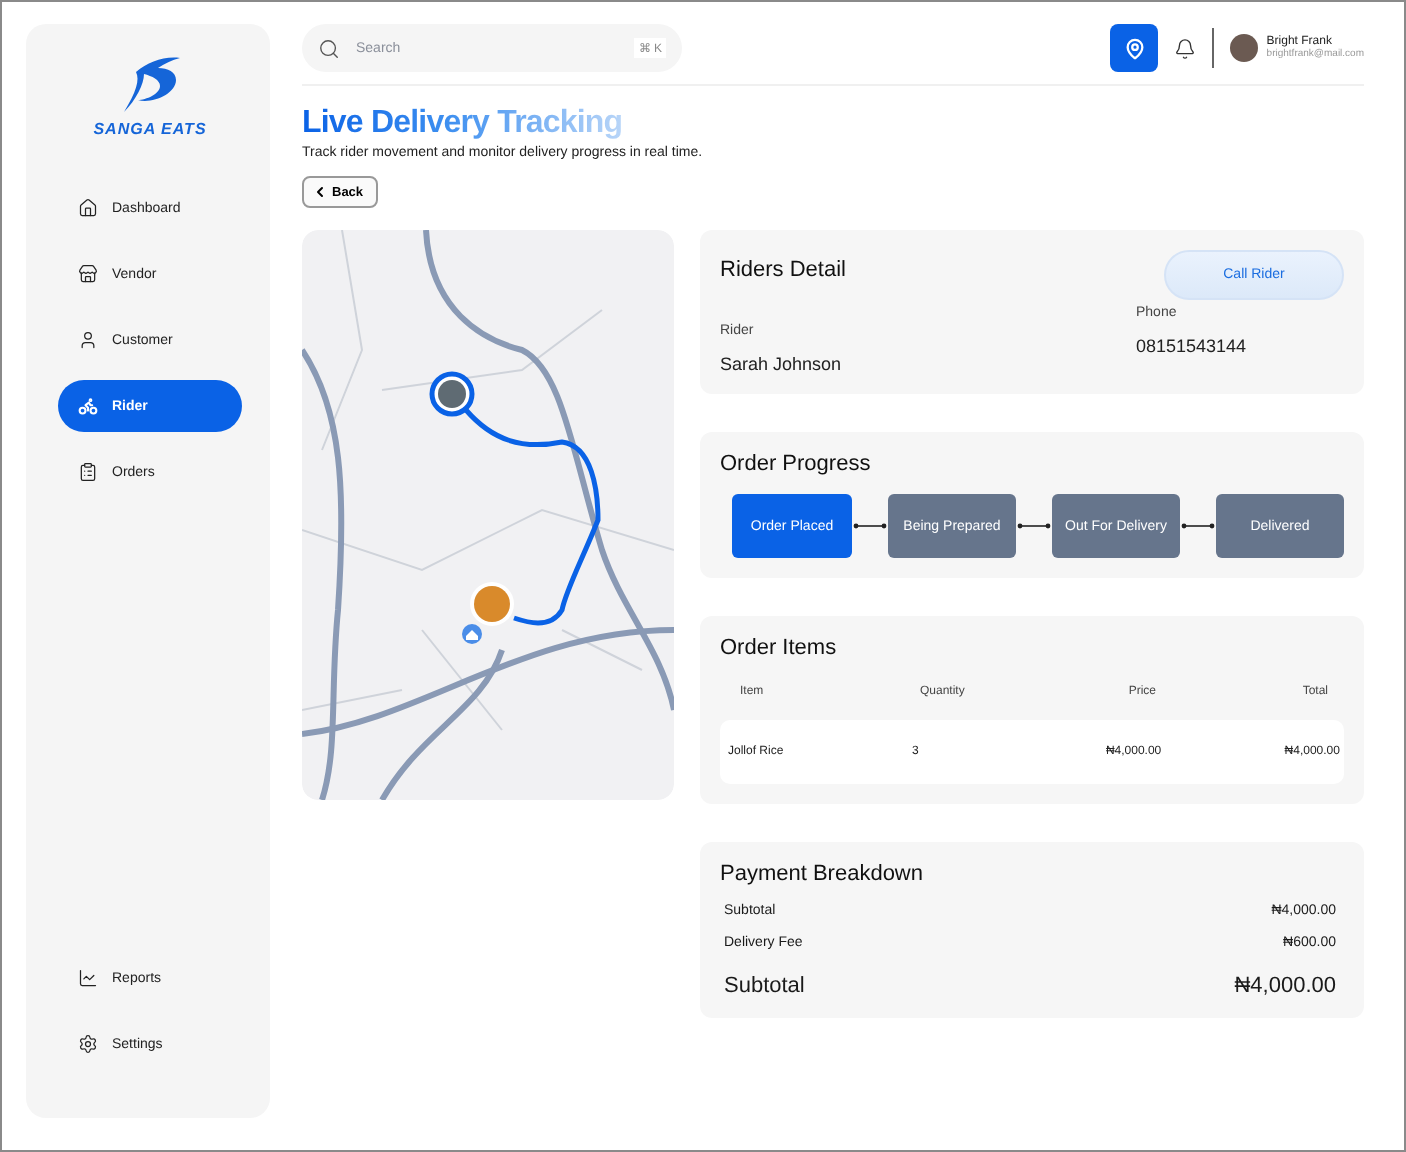 The width and height of the screenshot is (1406, 1152). I want to click on search-icon, so click(329, 48).